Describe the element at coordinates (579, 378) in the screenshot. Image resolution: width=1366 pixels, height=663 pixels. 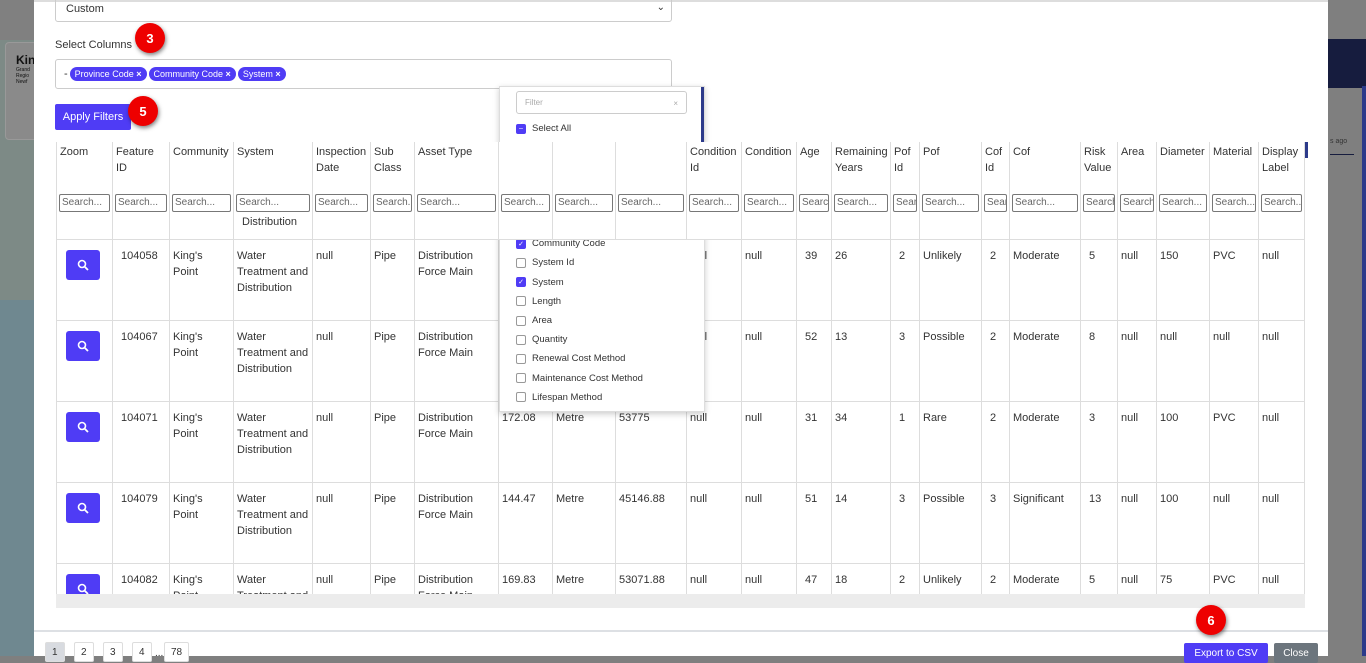
I see `column-option: Maintenance Cost Method` at that location.